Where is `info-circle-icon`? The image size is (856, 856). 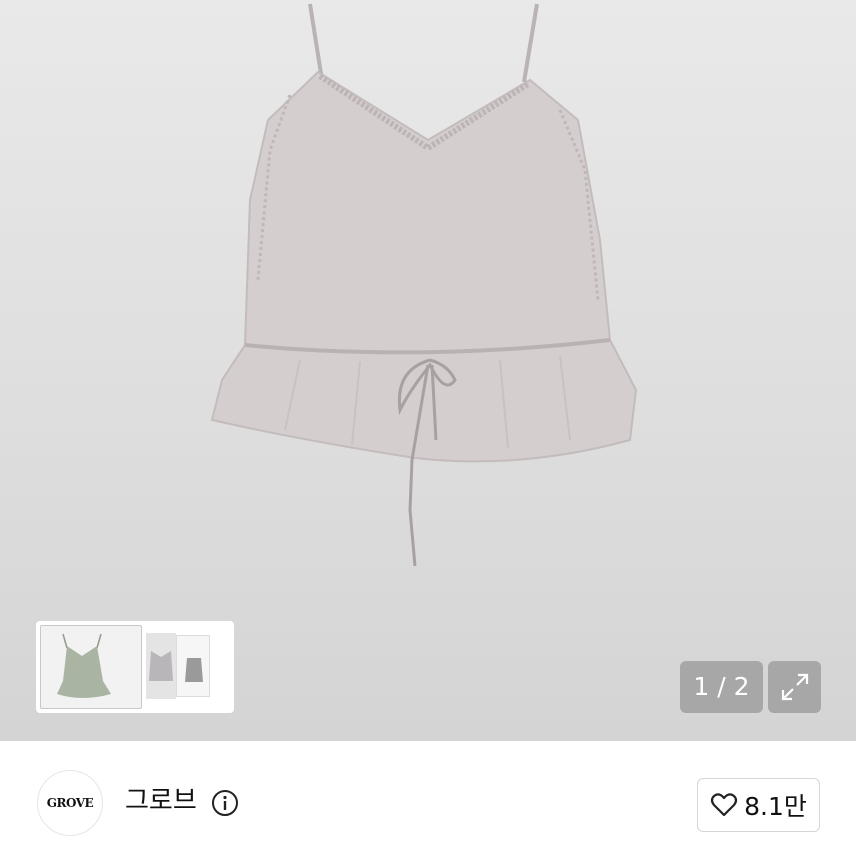
info-circle-icon is located at coordinates (225, 803).